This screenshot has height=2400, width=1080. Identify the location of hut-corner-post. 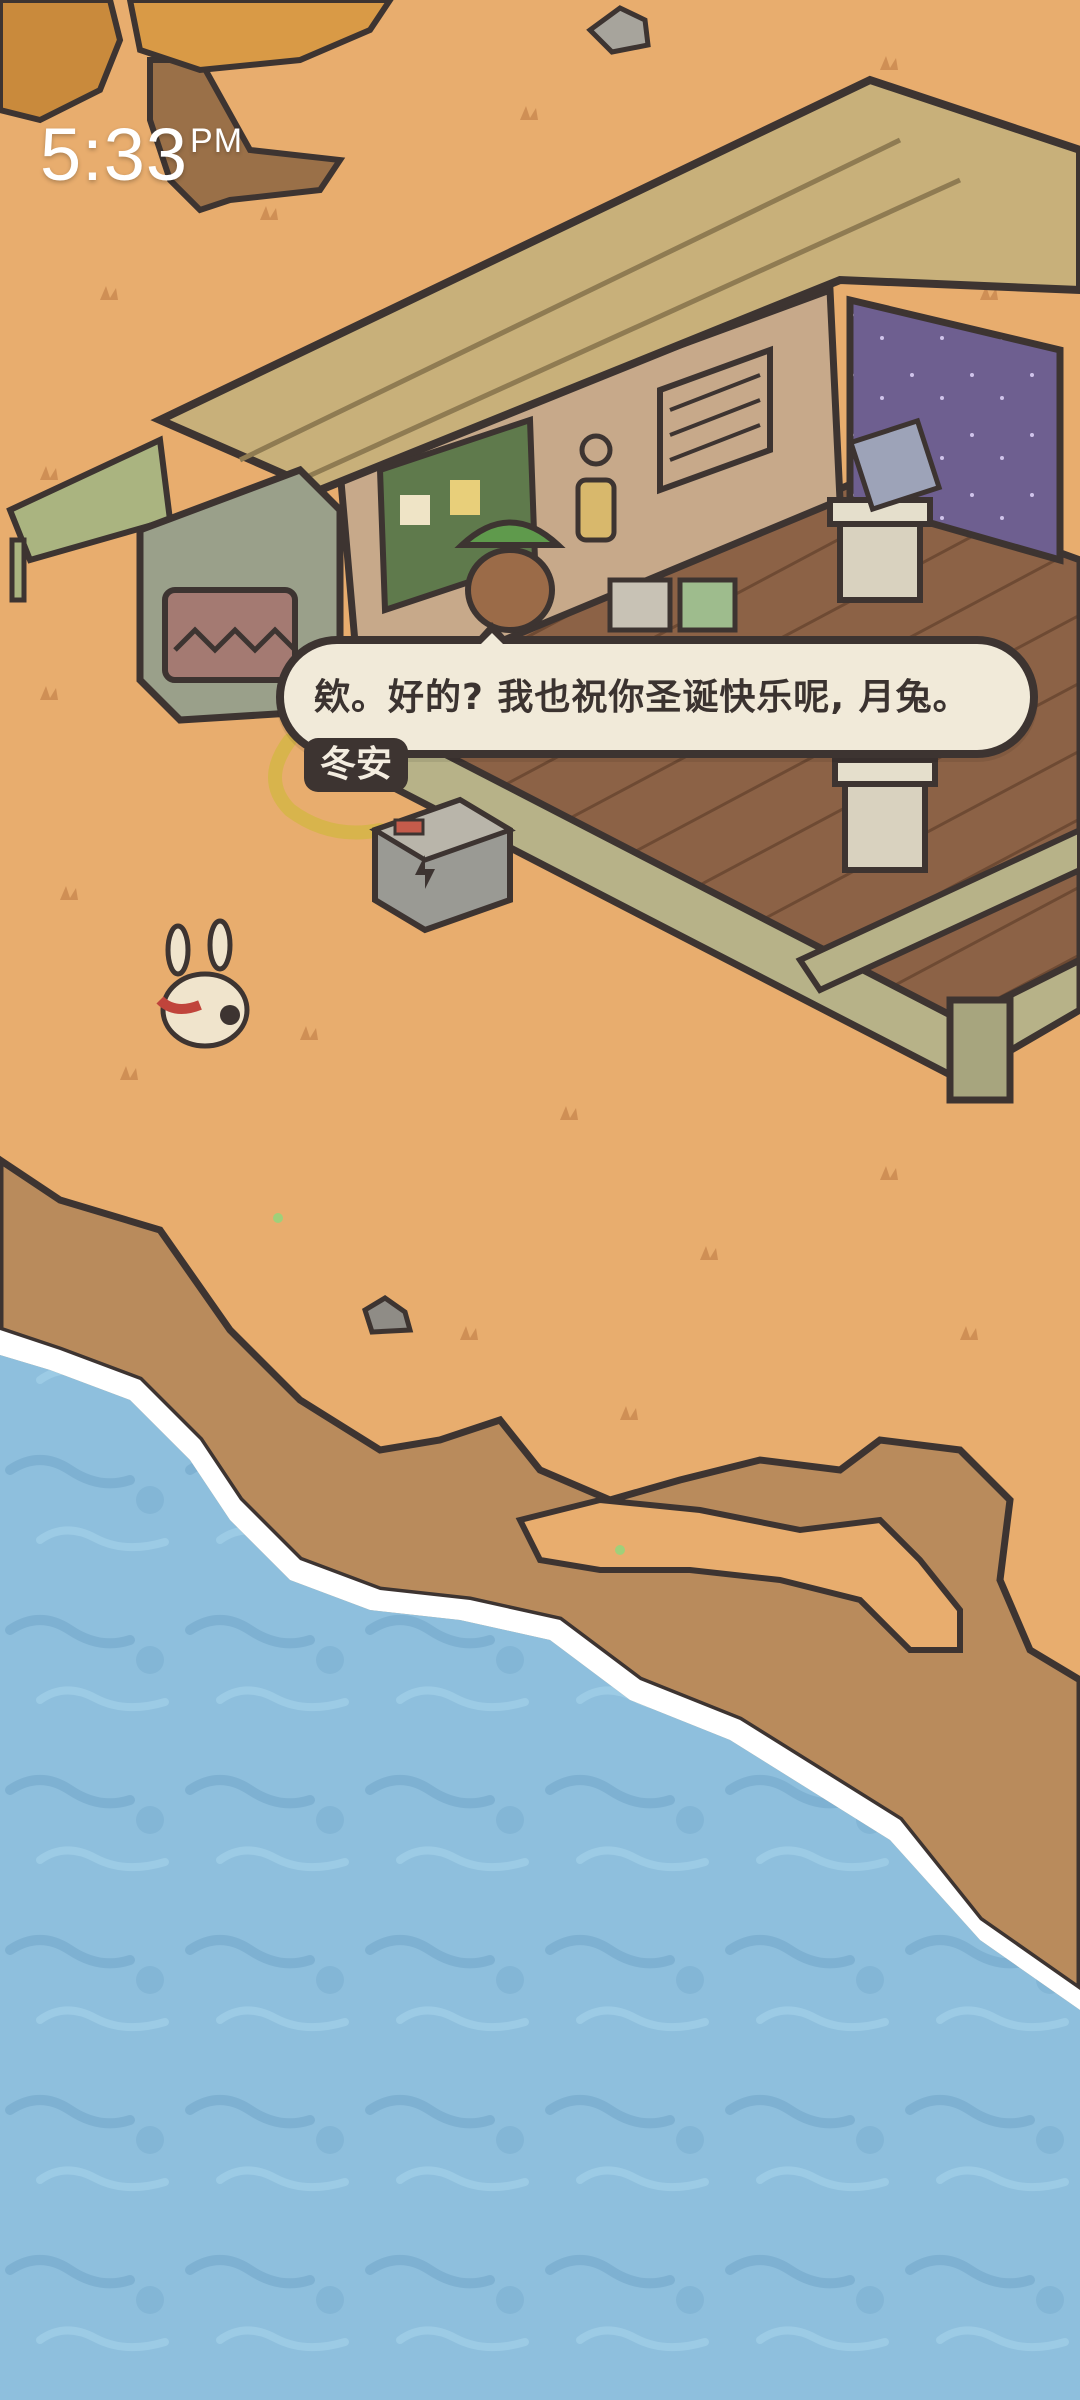
(980, 1050).